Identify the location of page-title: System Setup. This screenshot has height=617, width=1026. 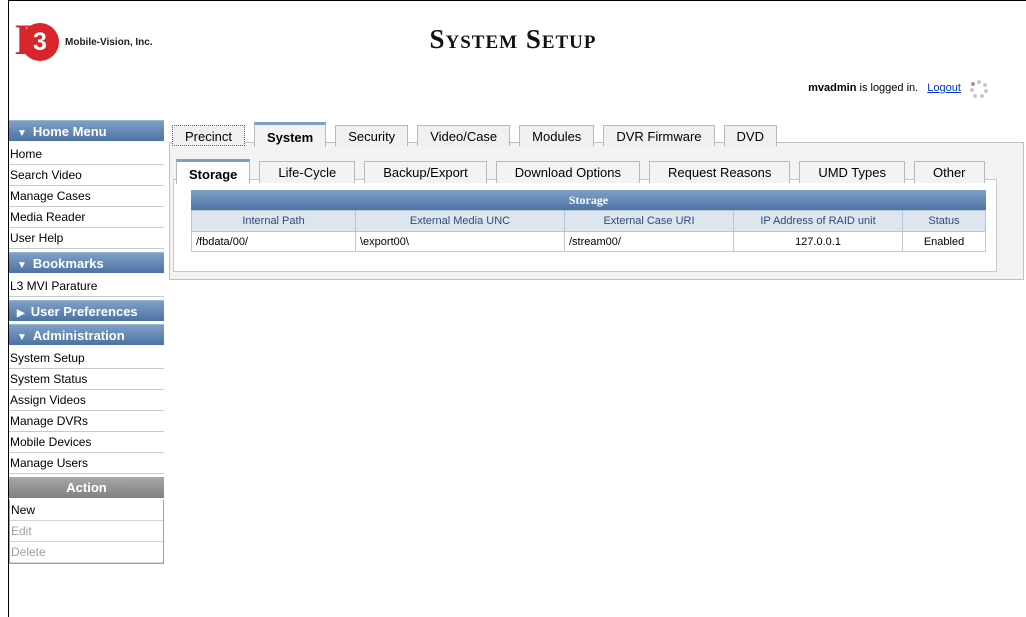
(513, 39).